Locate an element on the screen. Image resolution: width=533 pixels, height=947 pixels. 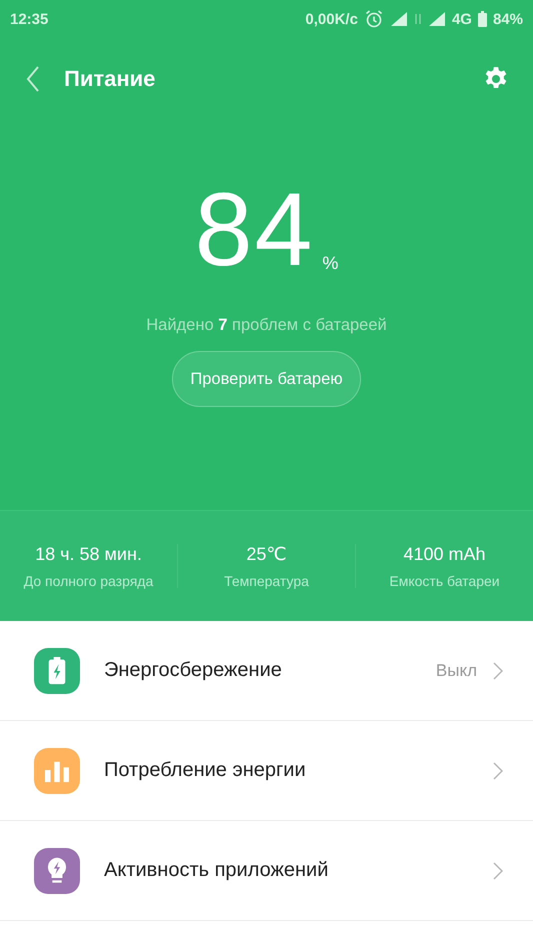
menu-item: Потребление энергии is located at coordinates (266, 771).